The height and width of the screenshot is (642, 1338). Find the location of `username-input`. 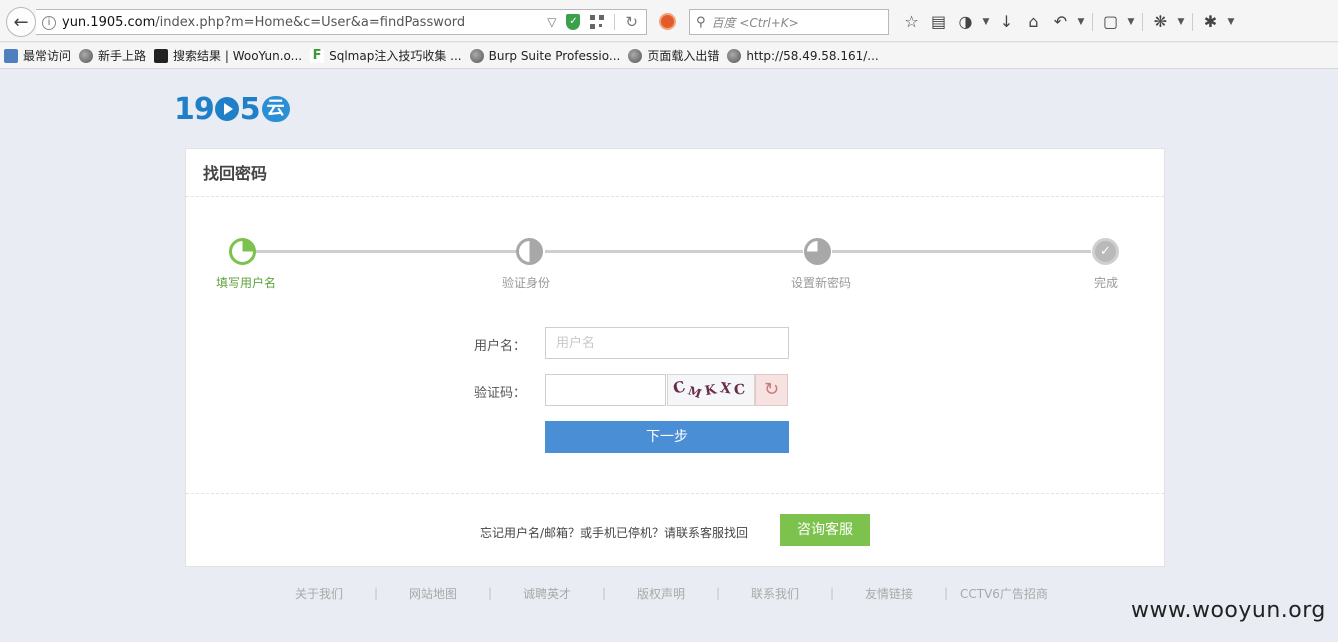

username-input is located at coordinates (667, 343).